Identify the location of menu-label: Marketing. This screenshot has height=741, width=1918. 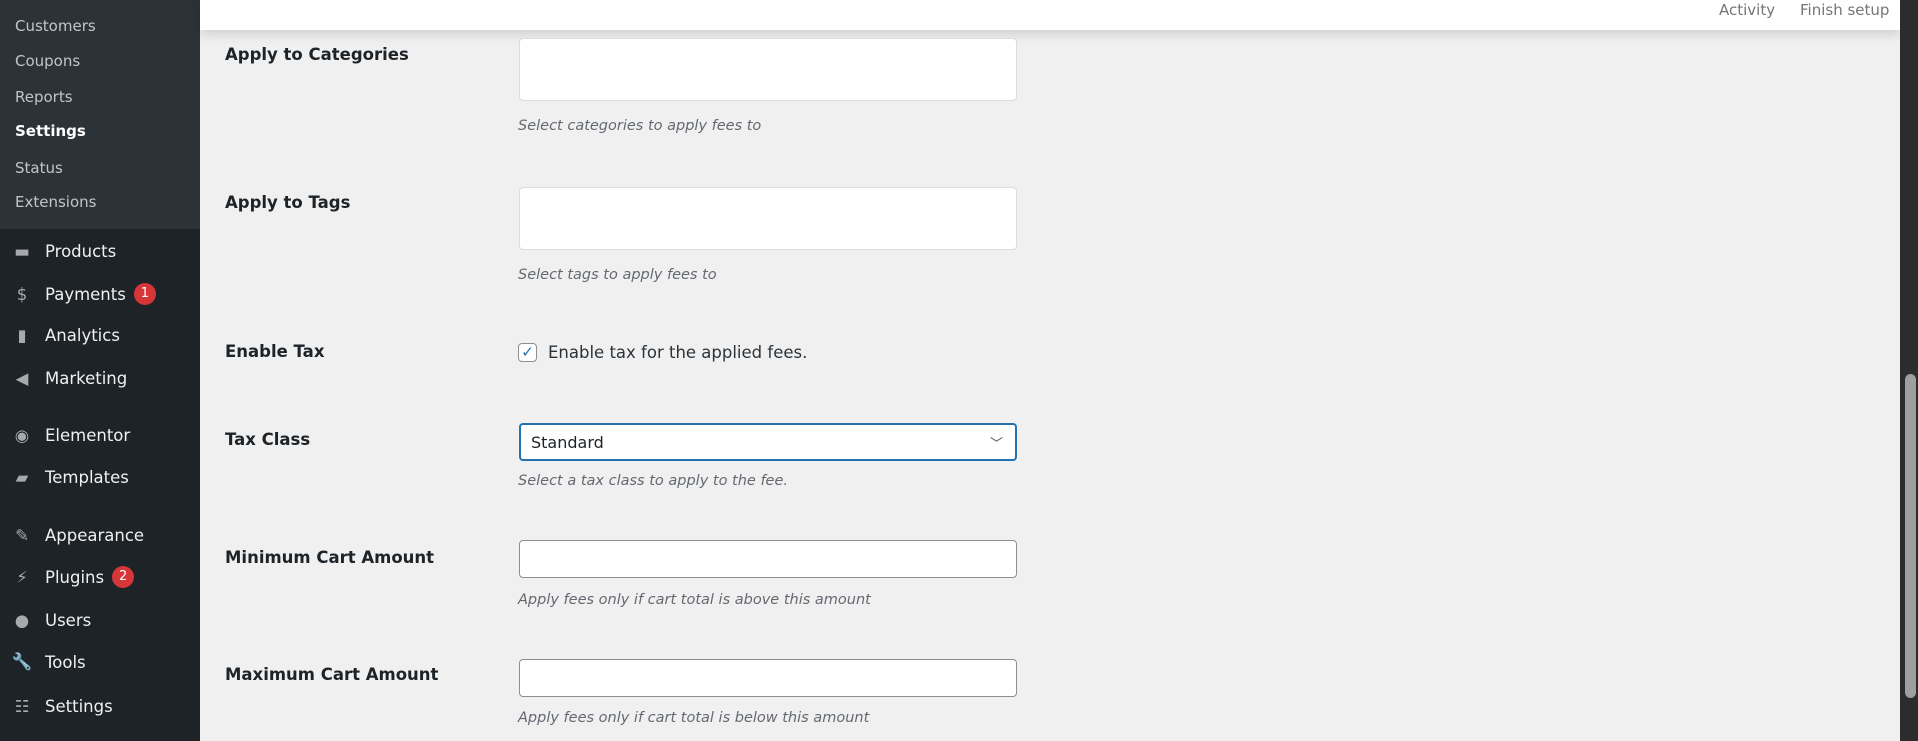
(86, 378).